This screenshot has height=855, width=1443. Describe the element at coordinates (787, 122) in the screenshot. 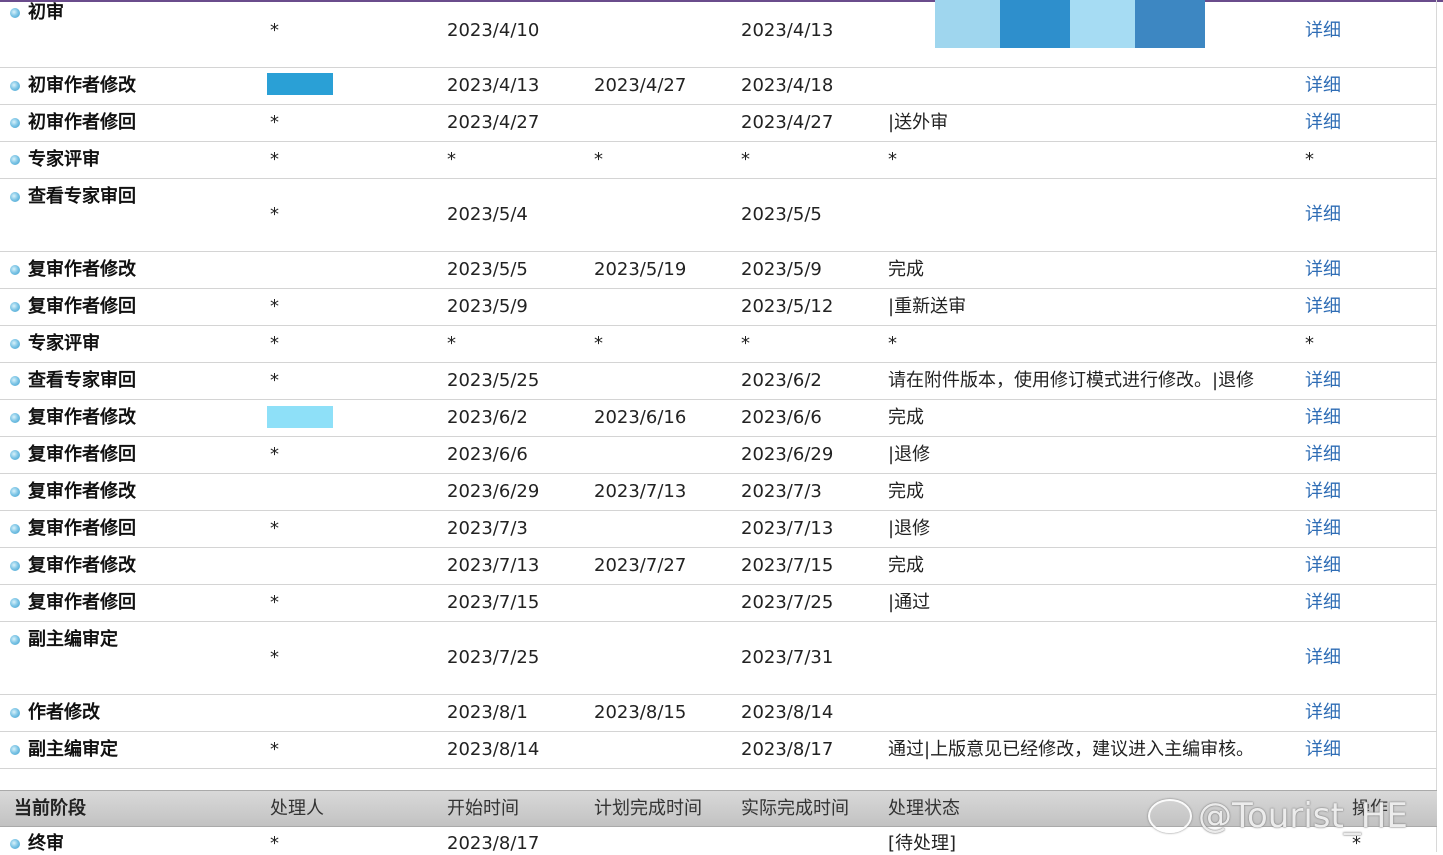

I see `actual-time-cell: 2023/4/27` at that location.